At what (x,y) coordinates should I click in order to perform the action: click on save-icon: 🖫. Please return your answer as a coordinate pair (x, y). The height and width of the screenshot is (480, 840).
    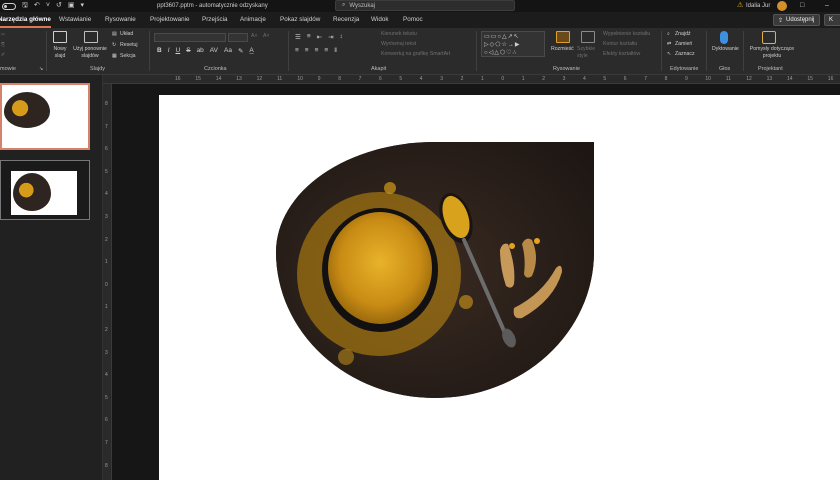
    Looking at the image, I should click on (25, 6).